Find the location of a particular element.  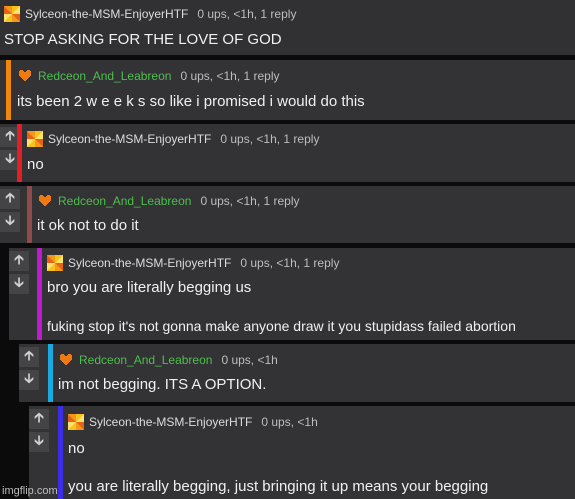

comment-header: Redceon_And_Leabreon 0 ups, <1h is located at coordinates (168, 360).